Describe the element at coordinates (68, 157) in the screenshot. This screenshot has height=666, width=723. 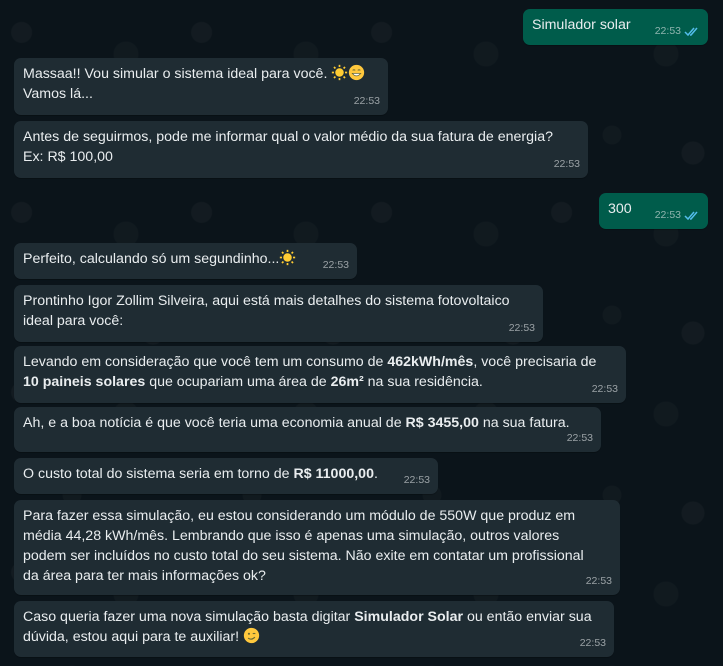
I see `message-line: Ex: R$ 100,00` at that location.